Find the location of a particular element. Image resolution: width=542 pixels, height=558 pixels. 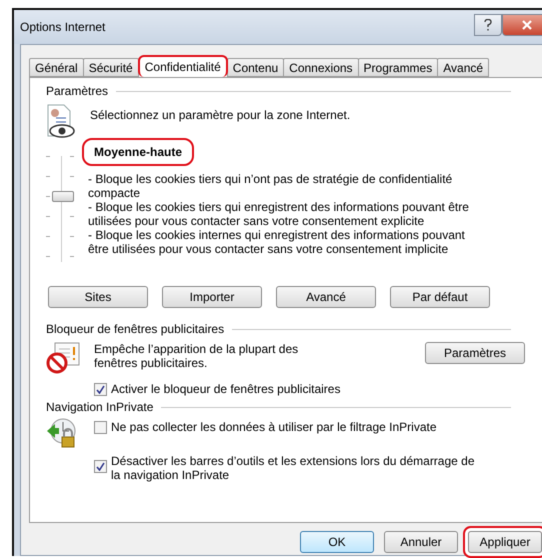

group-title: Paramètres is located at coordinates (77, 91).